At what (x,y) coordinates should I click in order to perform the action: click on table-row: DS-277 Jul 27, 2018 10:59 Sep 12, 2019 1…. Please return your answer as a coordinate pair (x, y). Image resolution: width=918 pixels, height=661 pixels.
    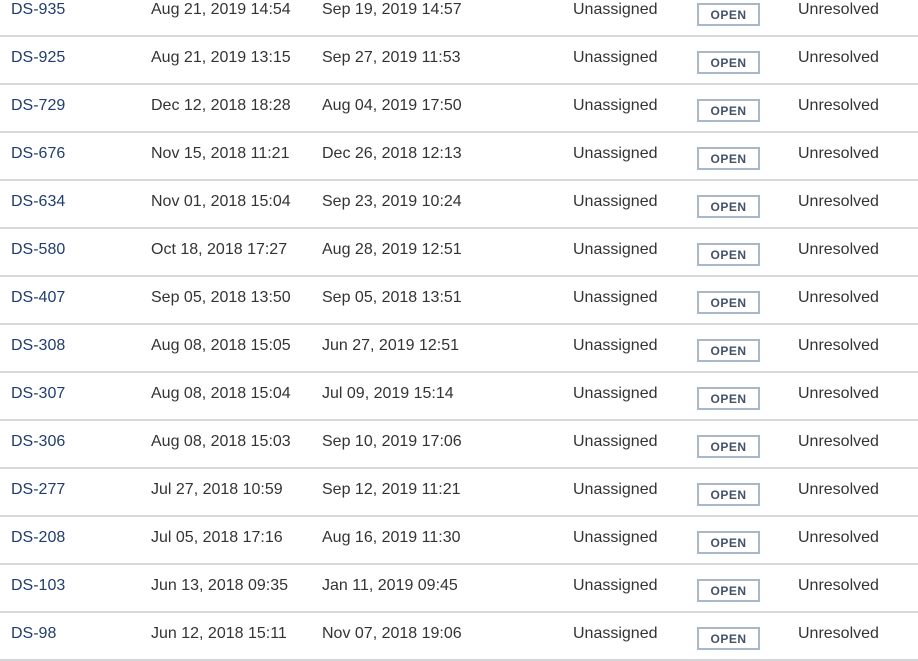
    Looking at the image, I should click on (459, 493).